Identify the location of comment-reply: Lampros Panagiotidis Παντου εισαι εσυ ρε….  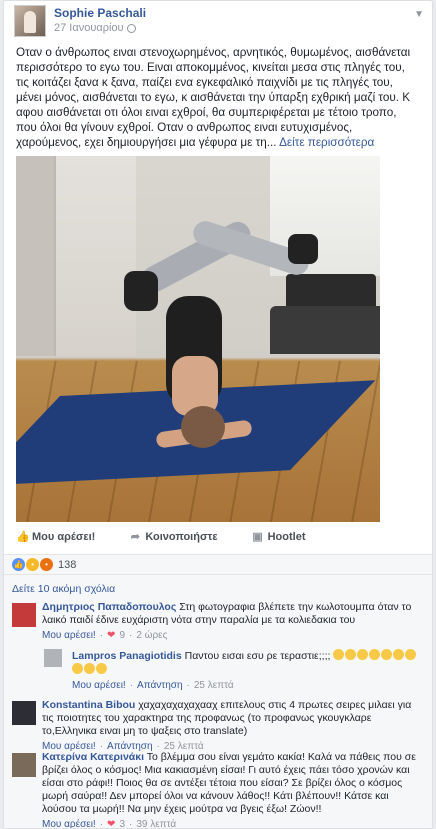
(218, 674).